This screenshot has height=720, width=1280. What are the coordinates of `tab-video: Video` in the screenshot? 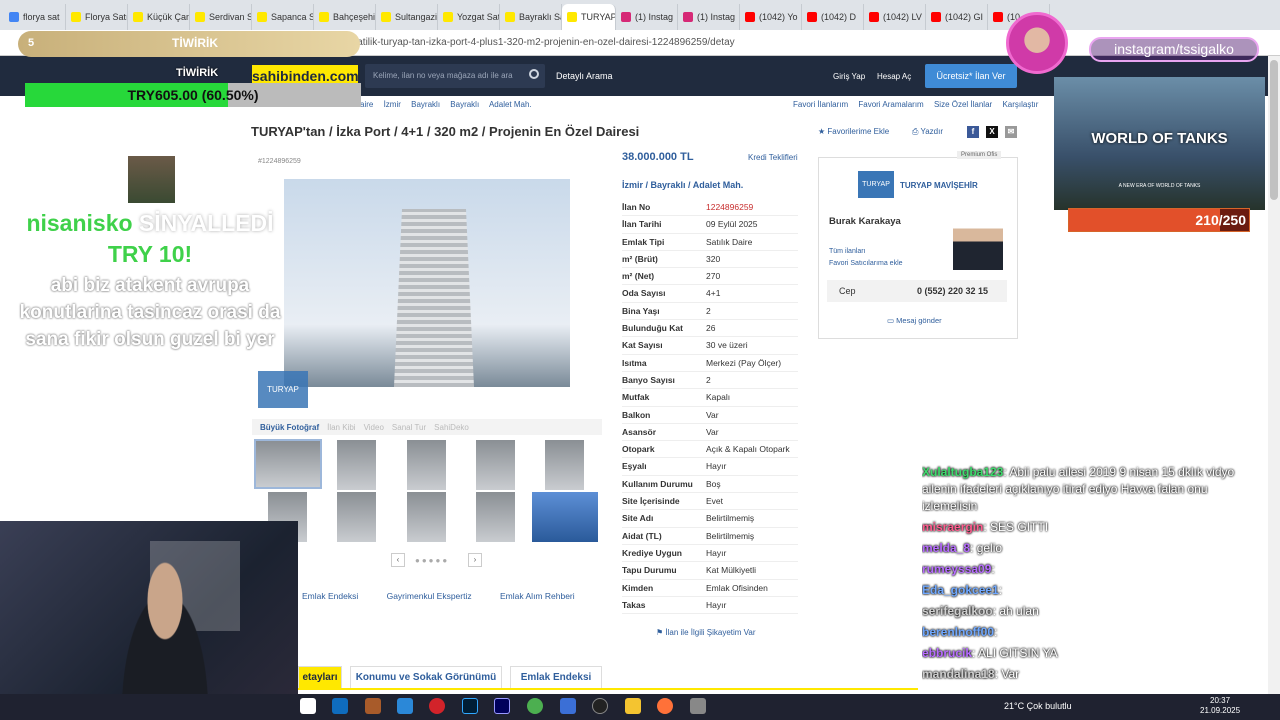 It's located at (374, 427).